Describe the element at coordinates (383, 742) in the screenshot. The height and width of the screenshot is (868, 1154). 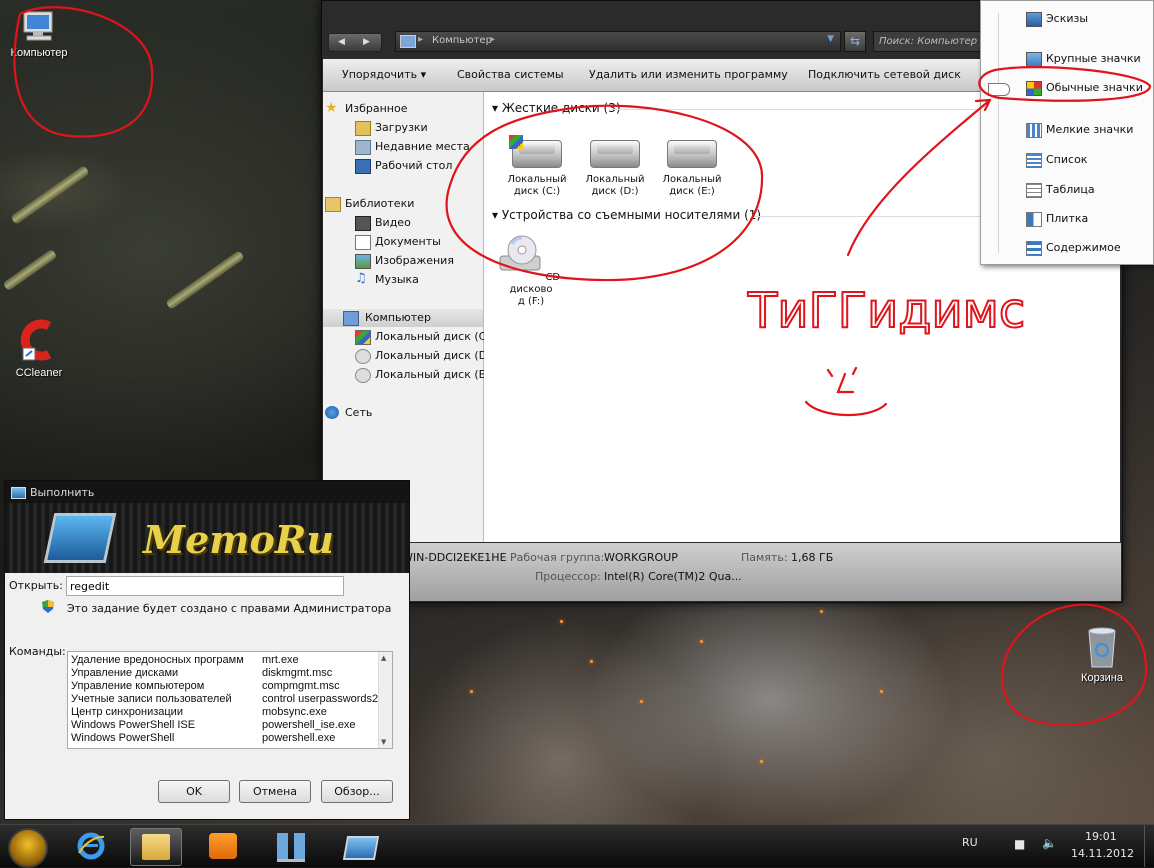
I see `scroll-down-icon: ▼` at that location.